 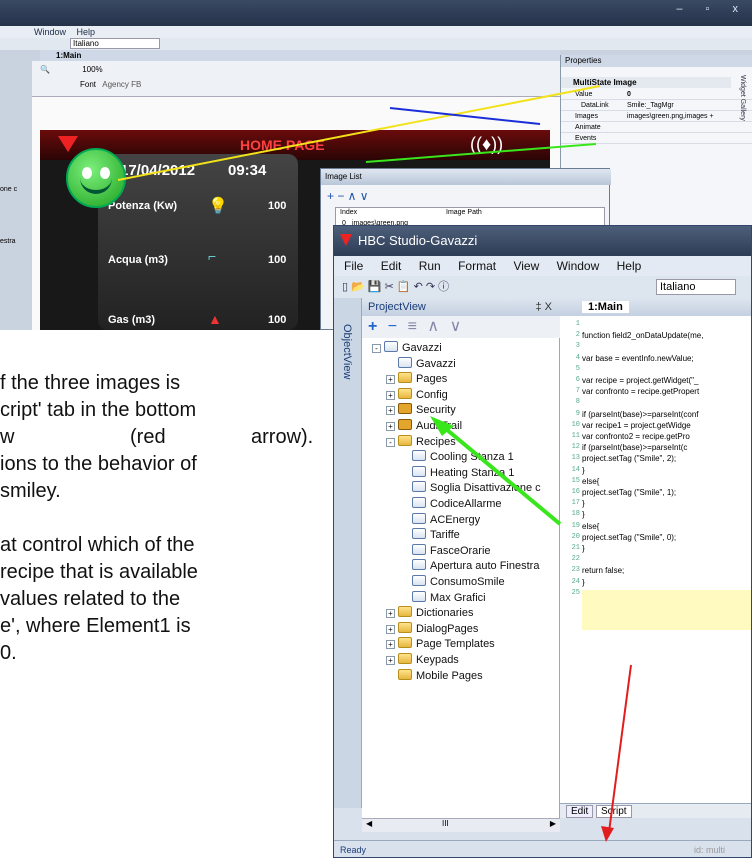 I want to click on yellow-arrow, so click(x=359, y=133).